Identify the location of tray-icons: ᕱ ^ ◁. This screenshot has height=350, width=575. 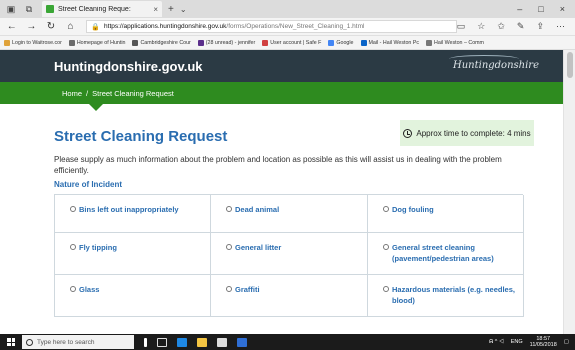
(496, 342).